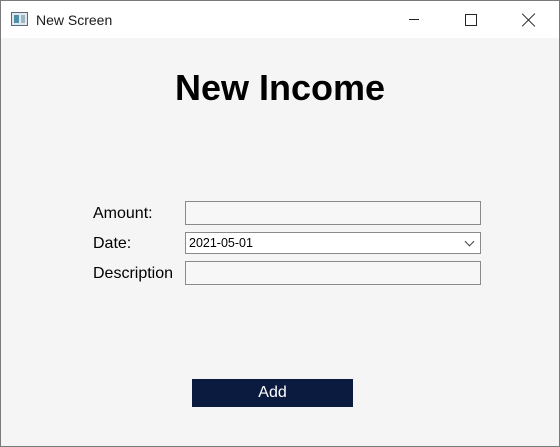 This screenshot has height=447, width=560. What do you see at coordinates (133, 273) in the screenshot?
I see `description-label: Description` at bounding box center [133, 273].